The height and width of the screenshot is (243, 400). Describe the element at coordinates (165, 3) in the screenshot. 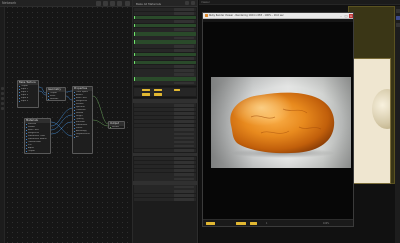

I see `panel-header: Bake All Materials` at that location.